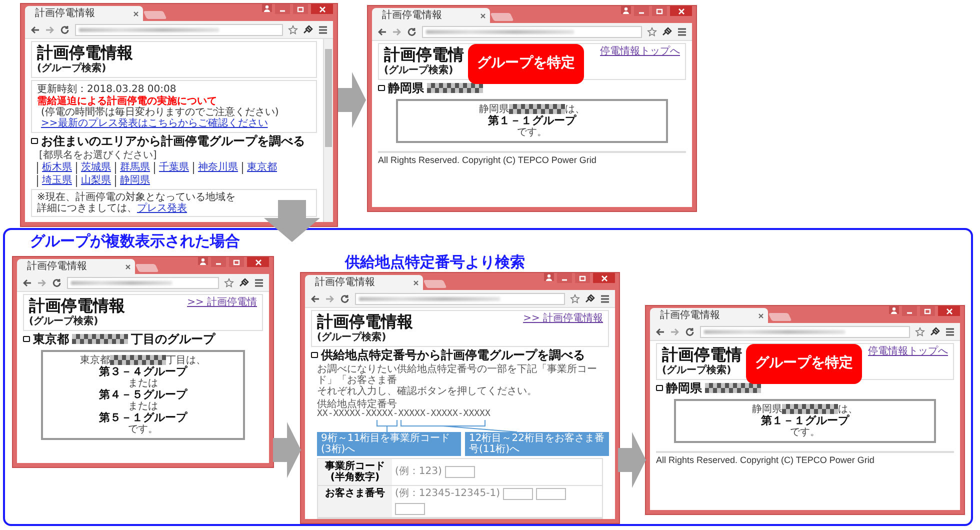  What do you see at coordinates (457, 375) in the screenshot?
I see `instruction-text: お調べになりたい供給地点特定番号の一部を下記「事業所コード」「お客さま番` at bounding box center [457, 375].